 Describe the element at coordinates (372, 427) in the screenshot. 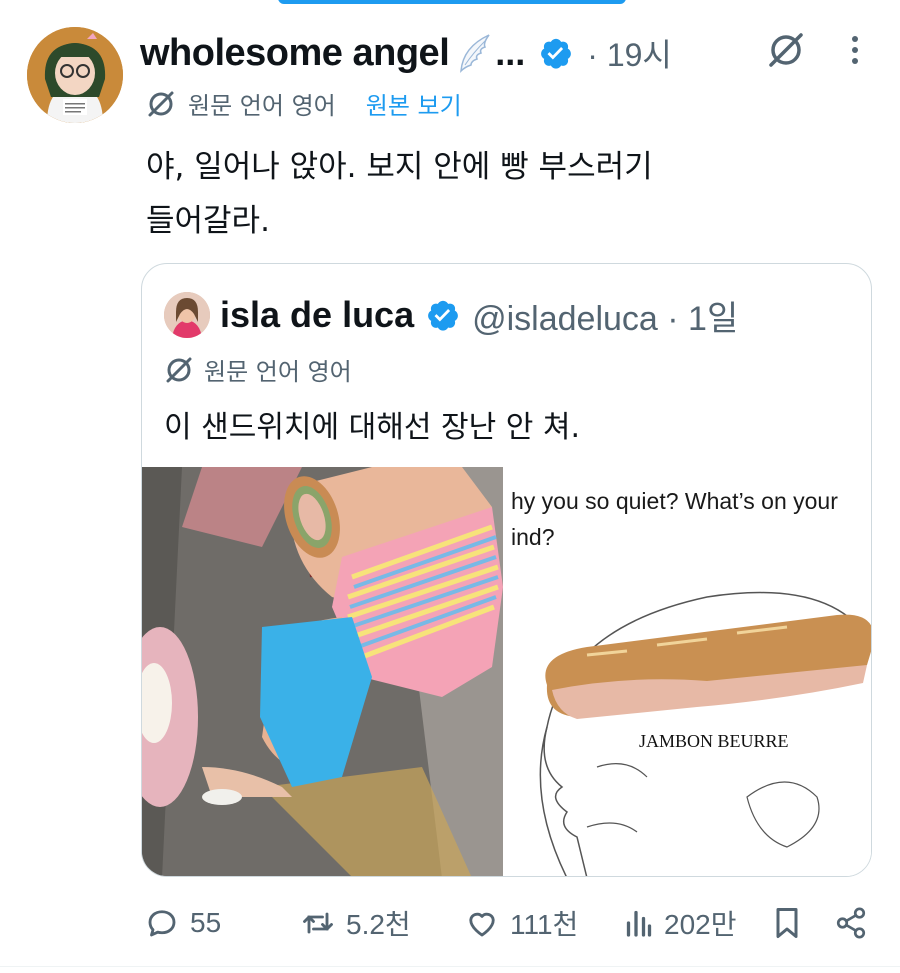

I see `quoted-tweet-text: 이 샌드위치에 대해선 장난 안 쳐.` at that location.